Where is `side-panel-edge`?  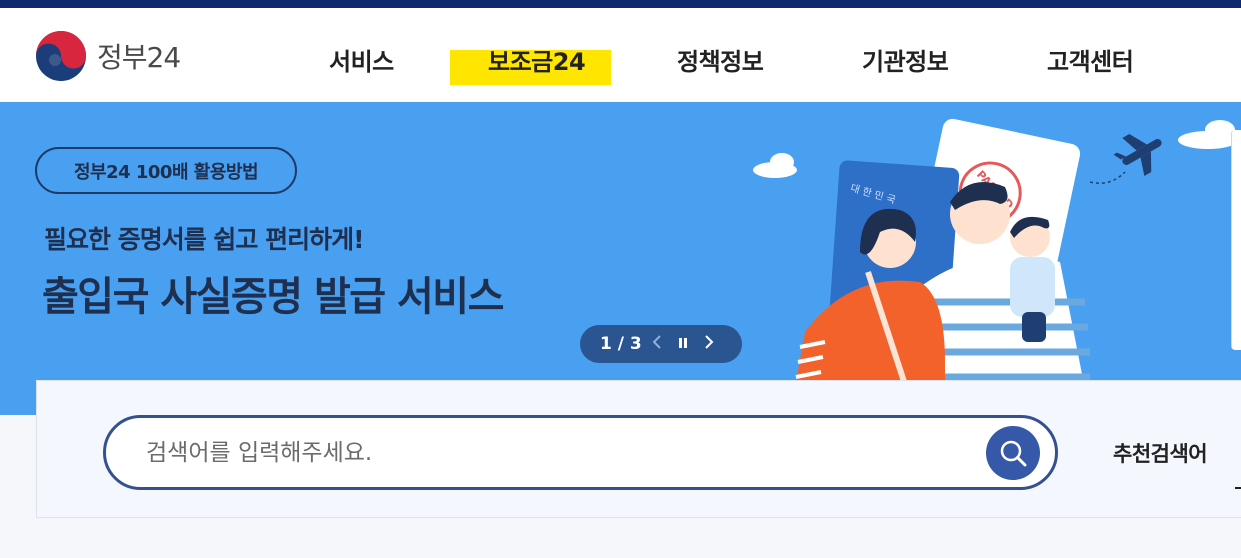 side-panel-edge is located at coordinates (1236, 240).